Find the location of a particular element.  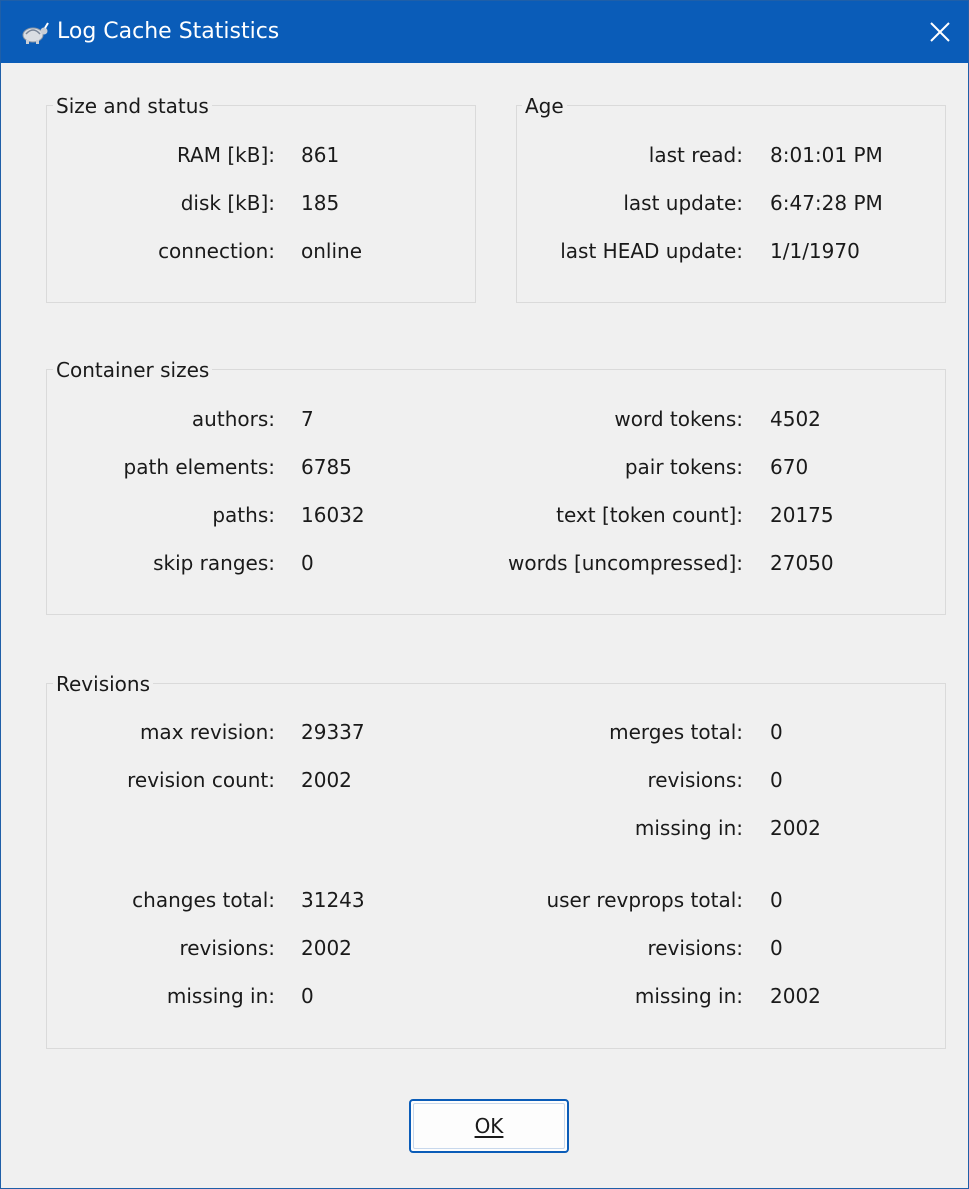

merges-revisions-label: revisions: is located at coordinates (695, 780).